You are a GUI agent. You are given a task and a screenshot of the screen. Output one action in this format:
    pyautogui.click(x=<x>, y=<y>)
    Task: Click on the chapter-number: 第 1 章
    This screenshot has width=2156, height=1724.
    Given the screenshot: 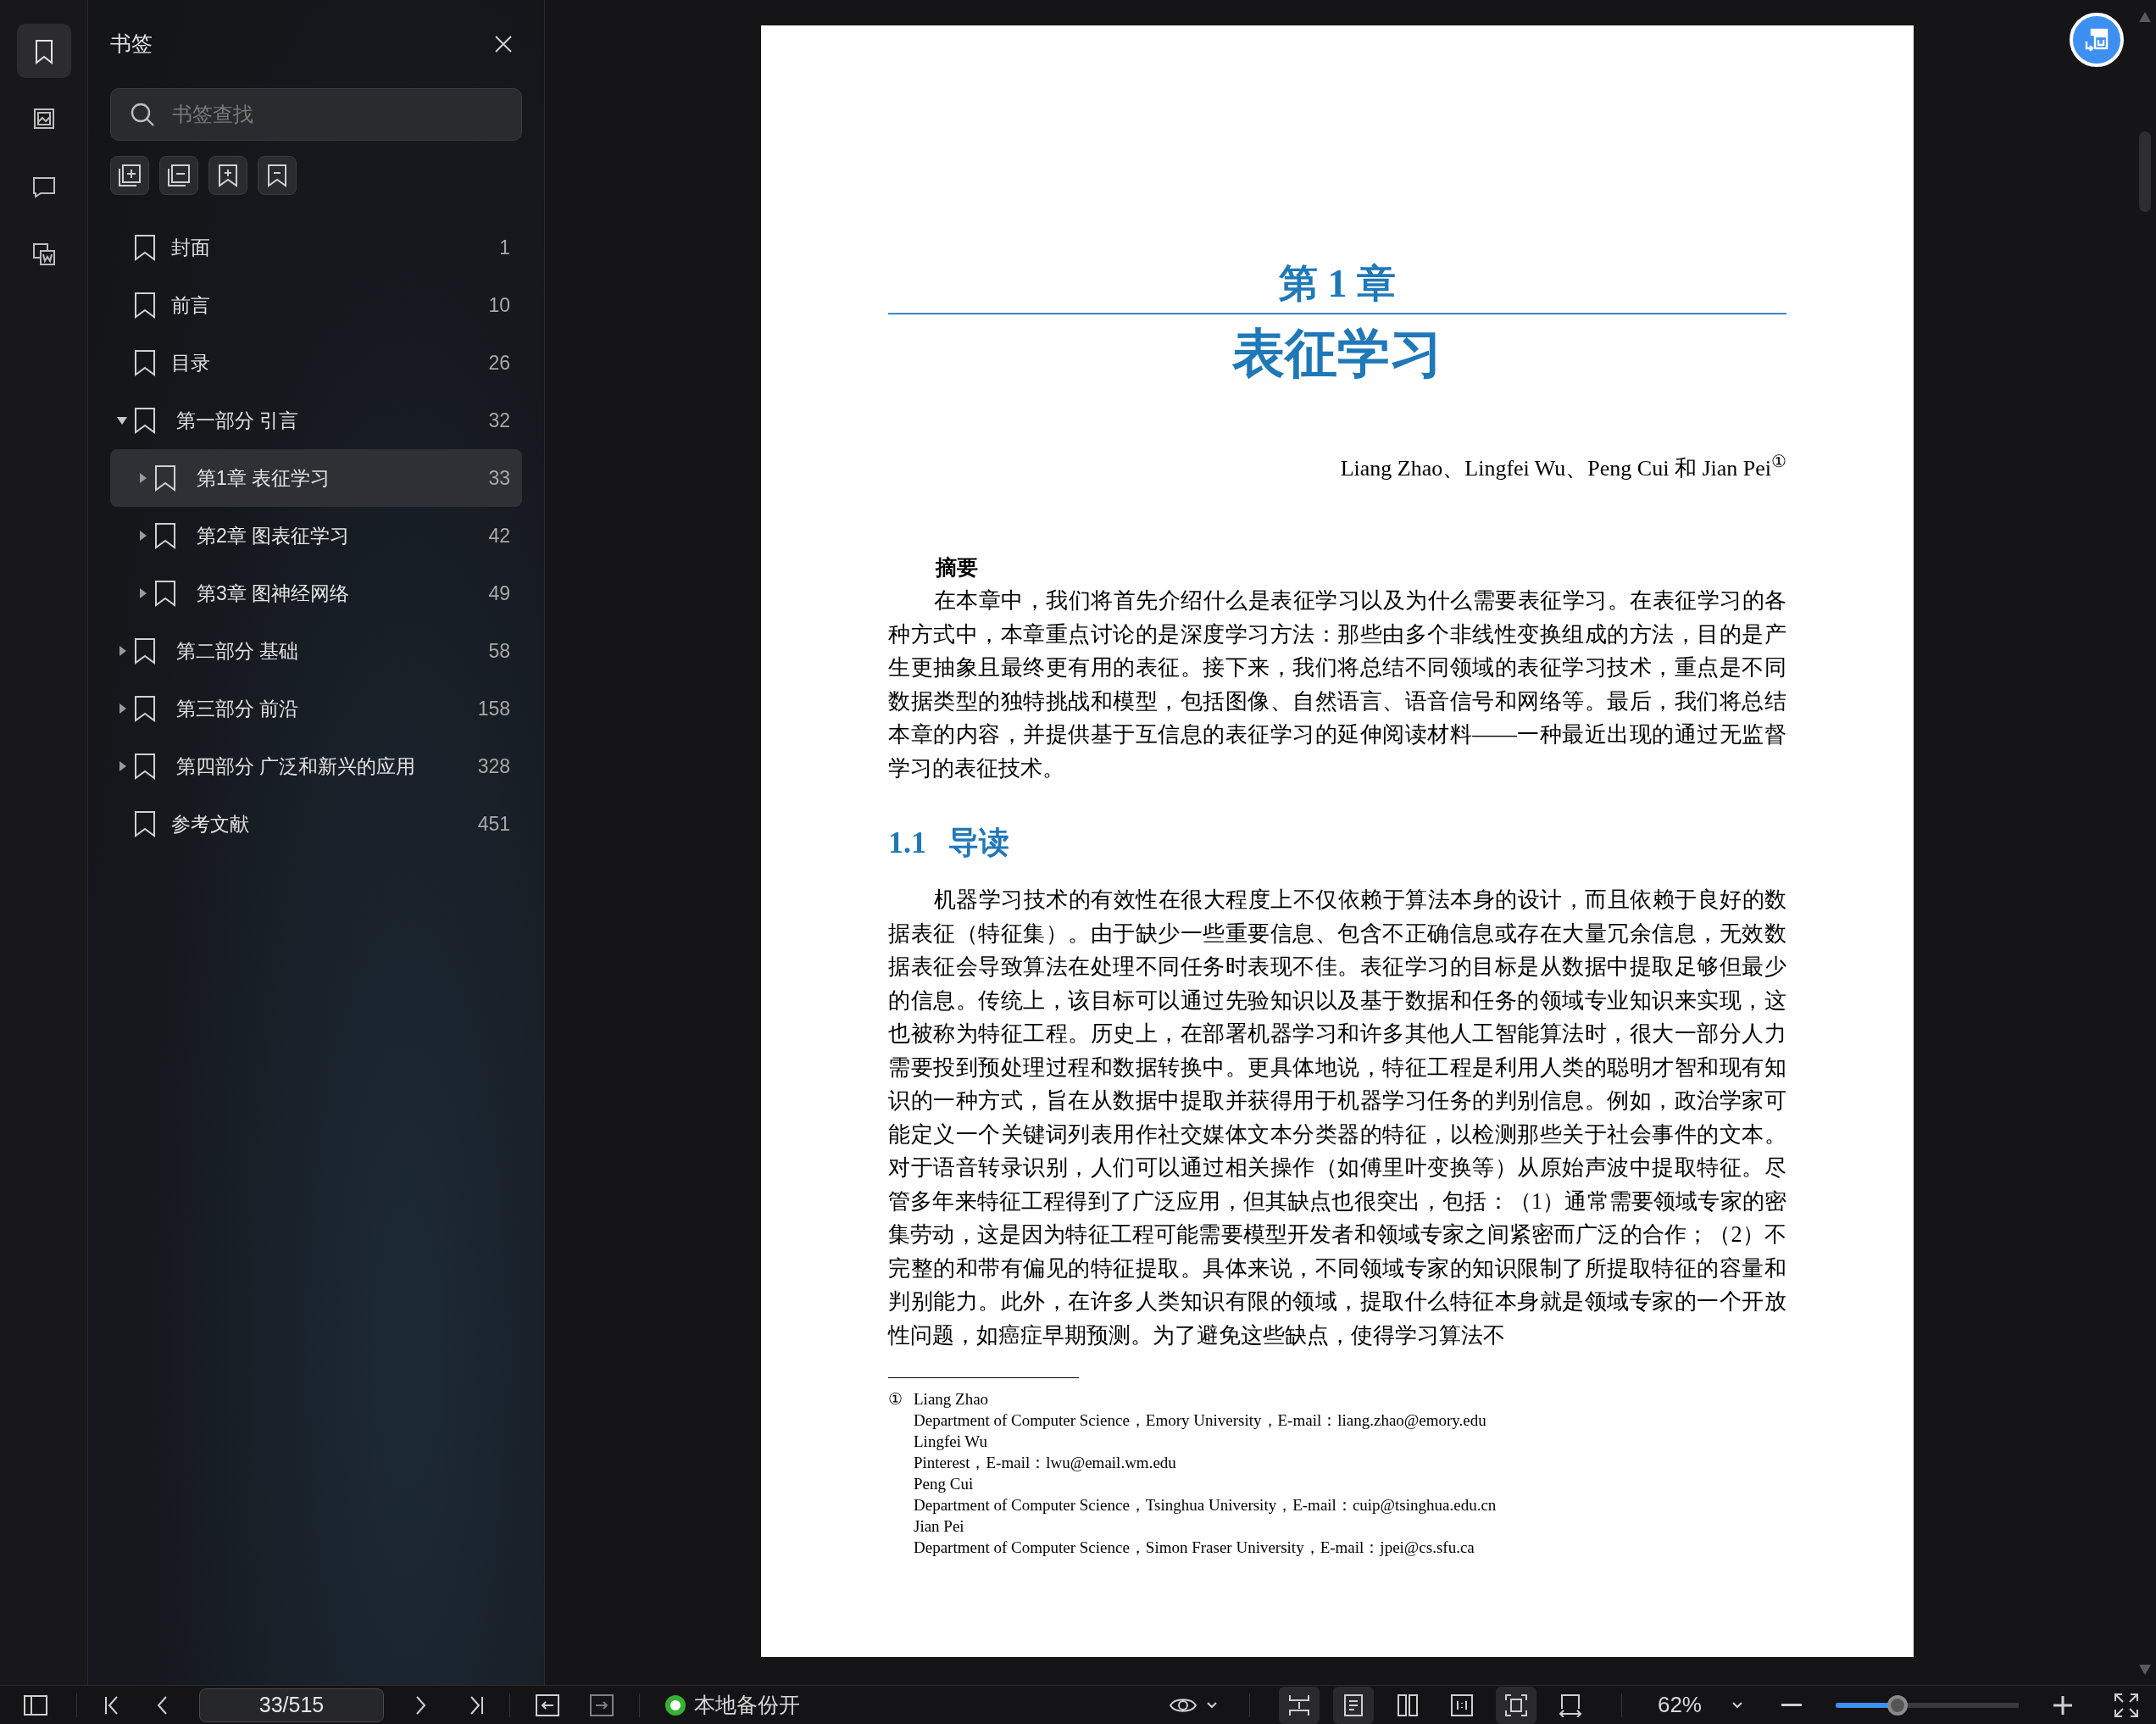 What is the action you would take?
    pyautogui.click(x=1337, y=284)
    